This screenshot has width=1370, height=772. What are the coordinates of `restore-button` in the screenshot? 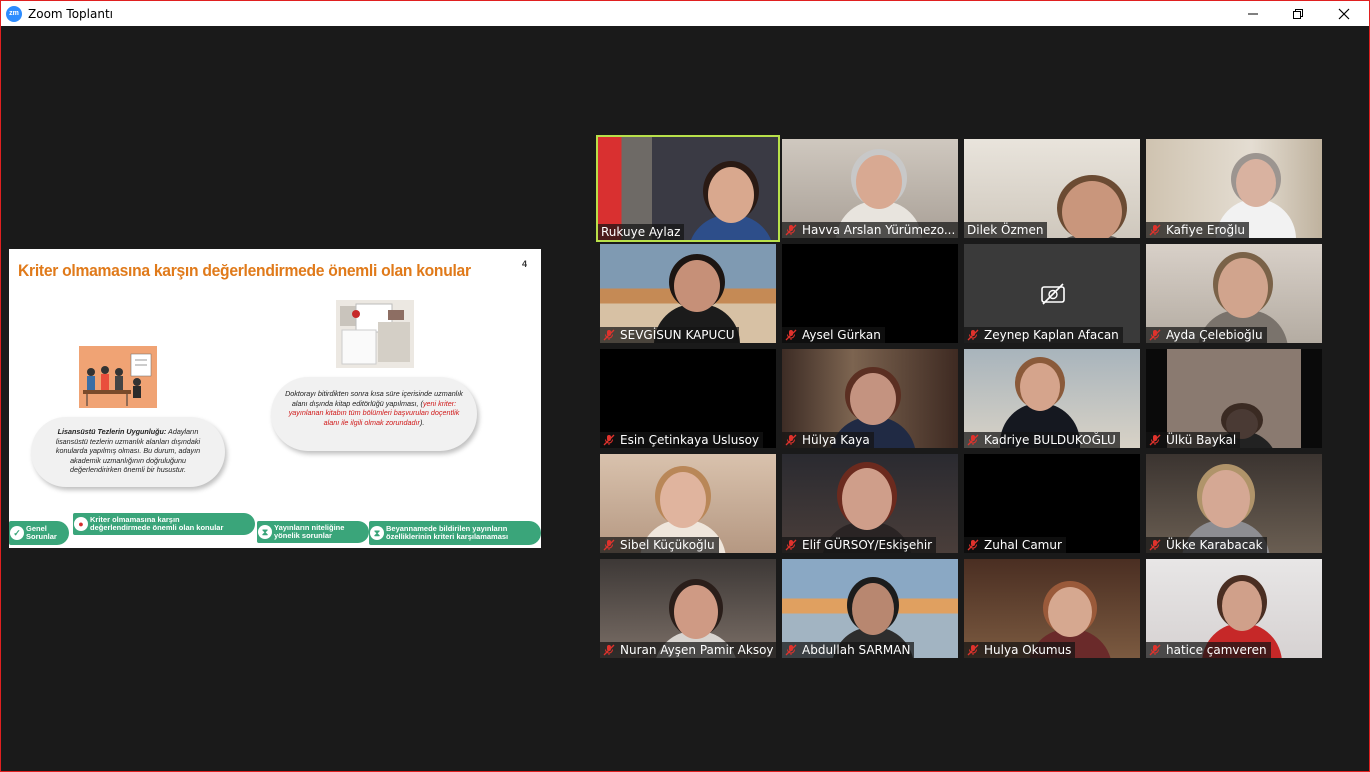 It's located at (1298, 13).